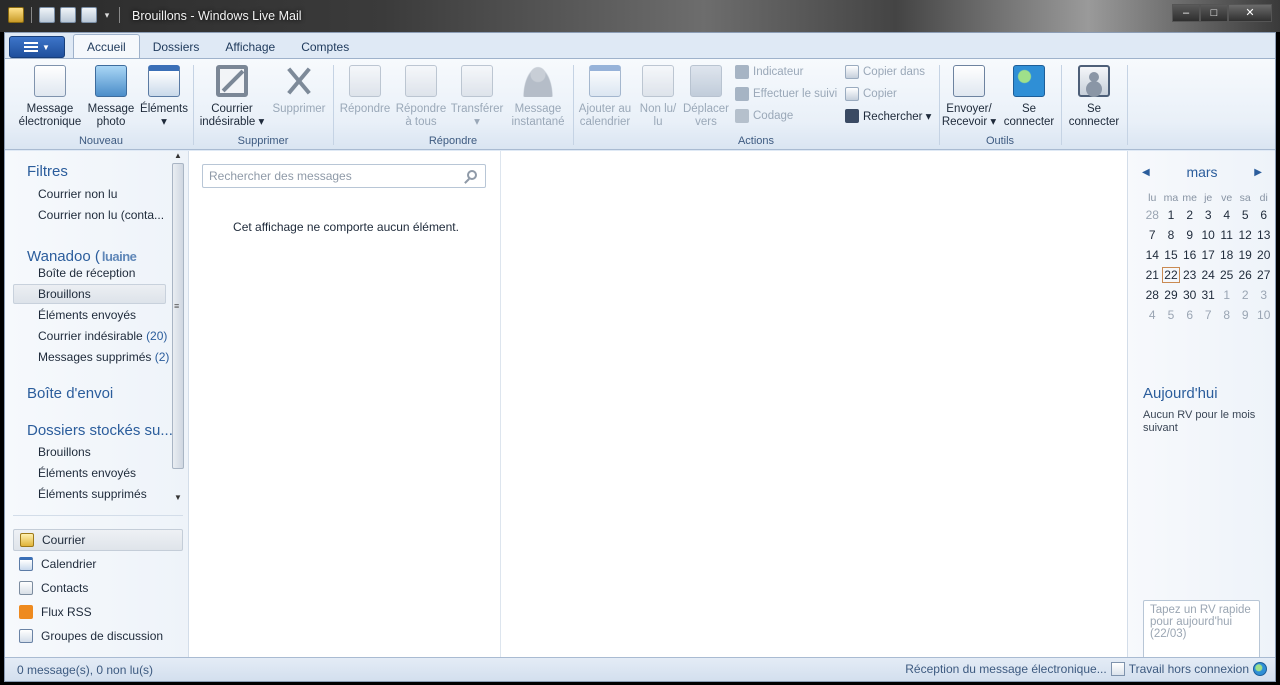 The image size is (1280, 685). Describe the element at coordinates (605, 96) in the screenshot. I see `add-to-calendar-button: Ajouter au calendrier` at that location.